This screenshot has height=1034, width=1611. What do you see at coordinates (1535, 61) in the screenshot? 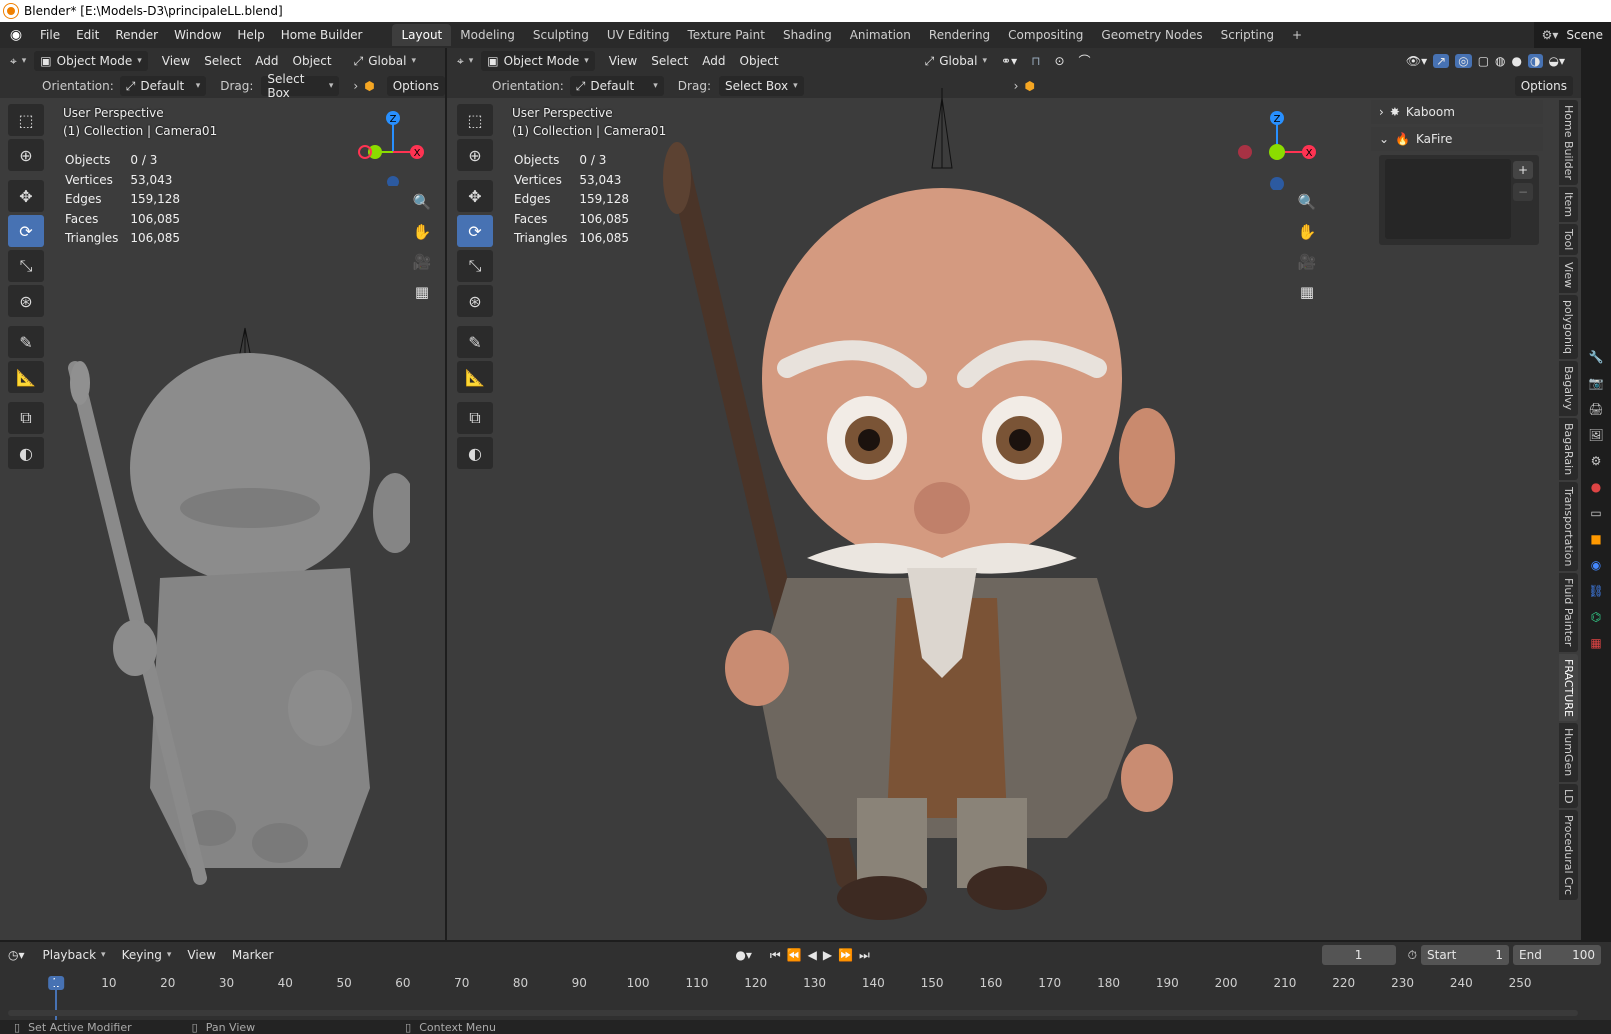
I see `material-shading-icon: ◑` at bounding box center [1535, 61].